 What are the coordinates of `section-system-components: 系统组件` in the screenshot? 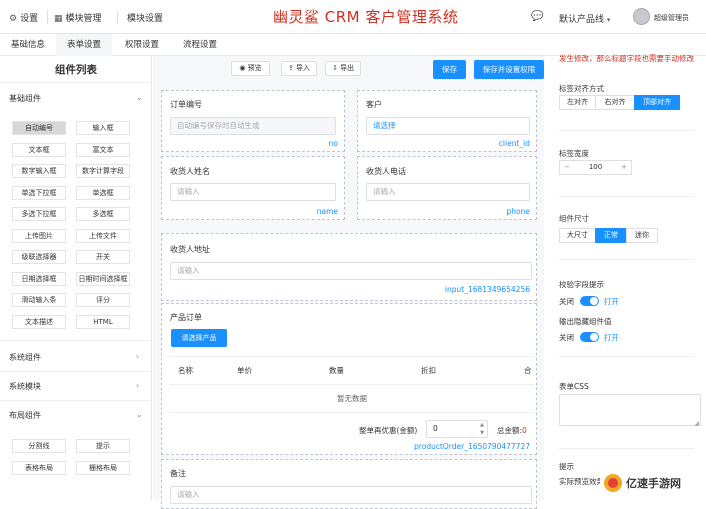 It's located at (25, 357).